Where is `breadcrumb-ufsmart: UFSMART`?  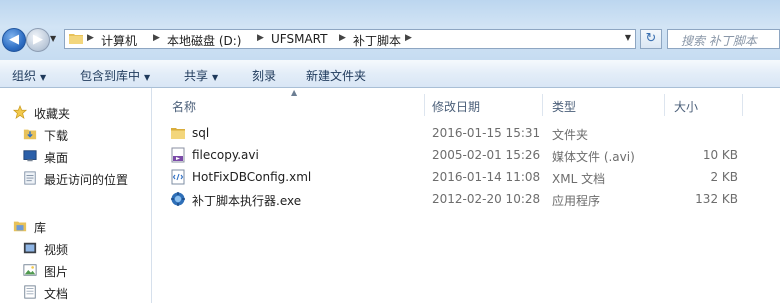 breadcrumb-ufsmart: UFSMART is located at coordinates (299, 39).